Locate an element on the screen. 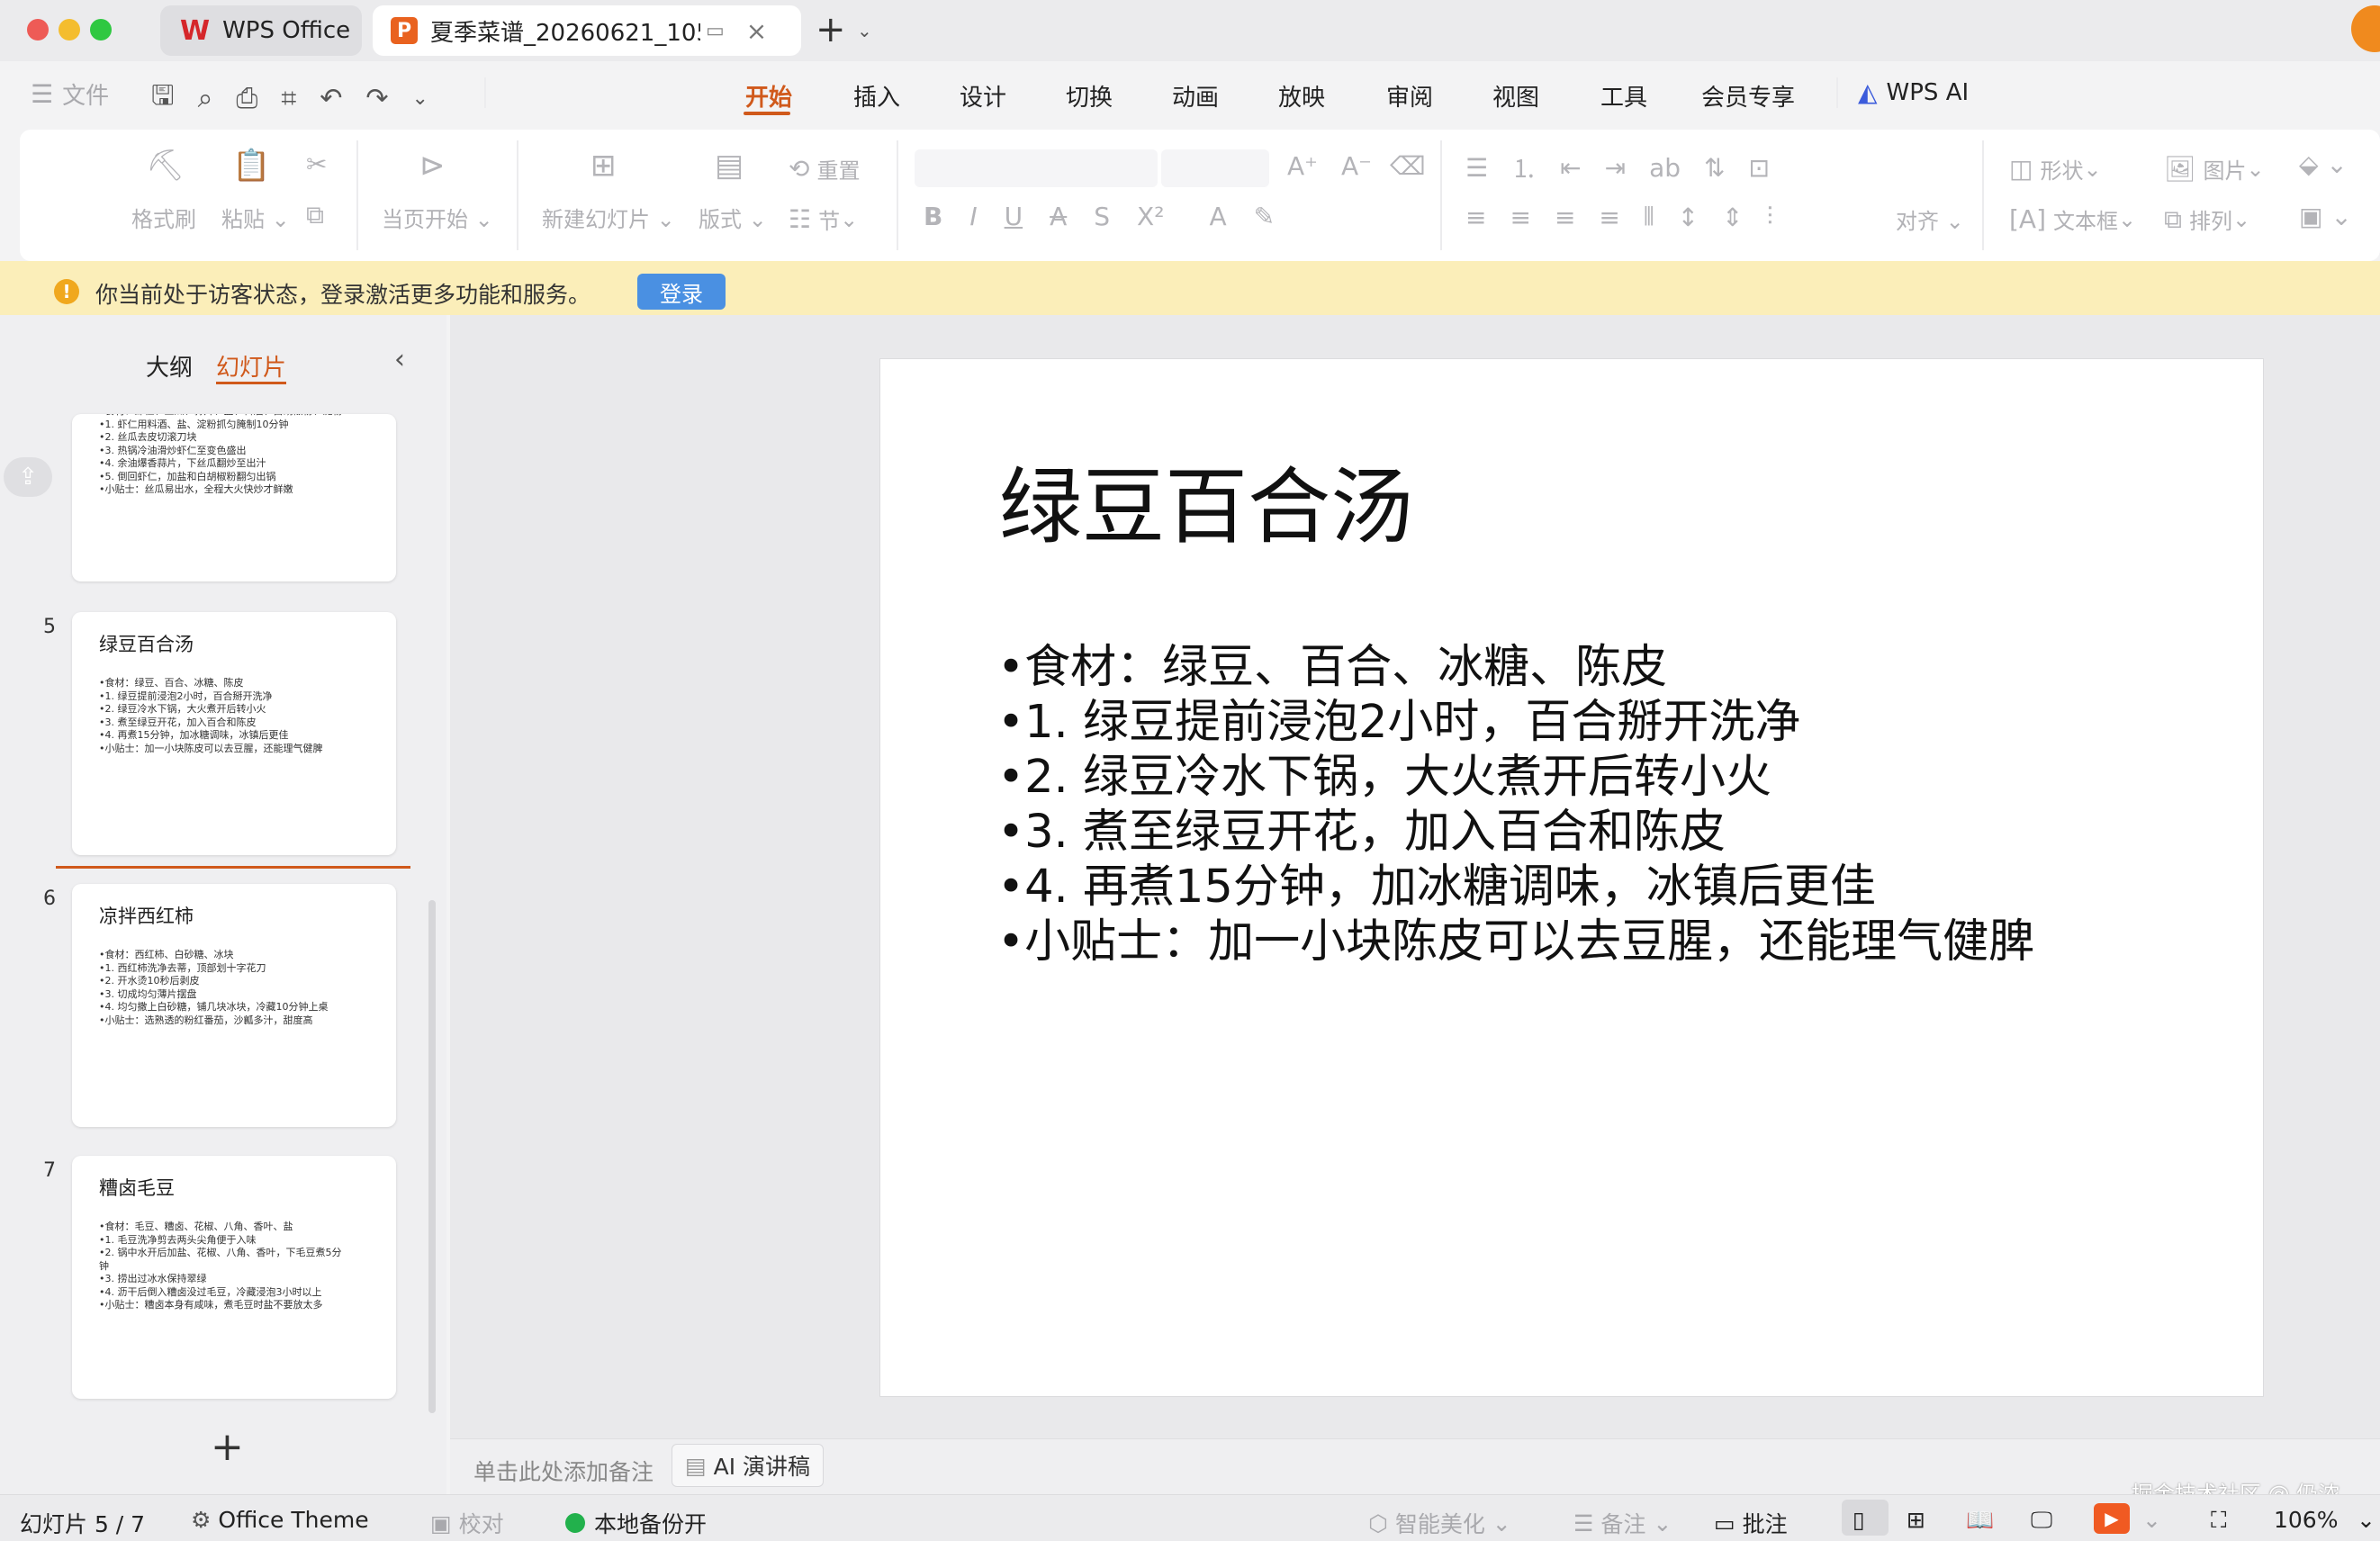 This screenshot has width=2380, height=1541. scroll-up-icon: ⇪ is located at coordinates (28, 477).